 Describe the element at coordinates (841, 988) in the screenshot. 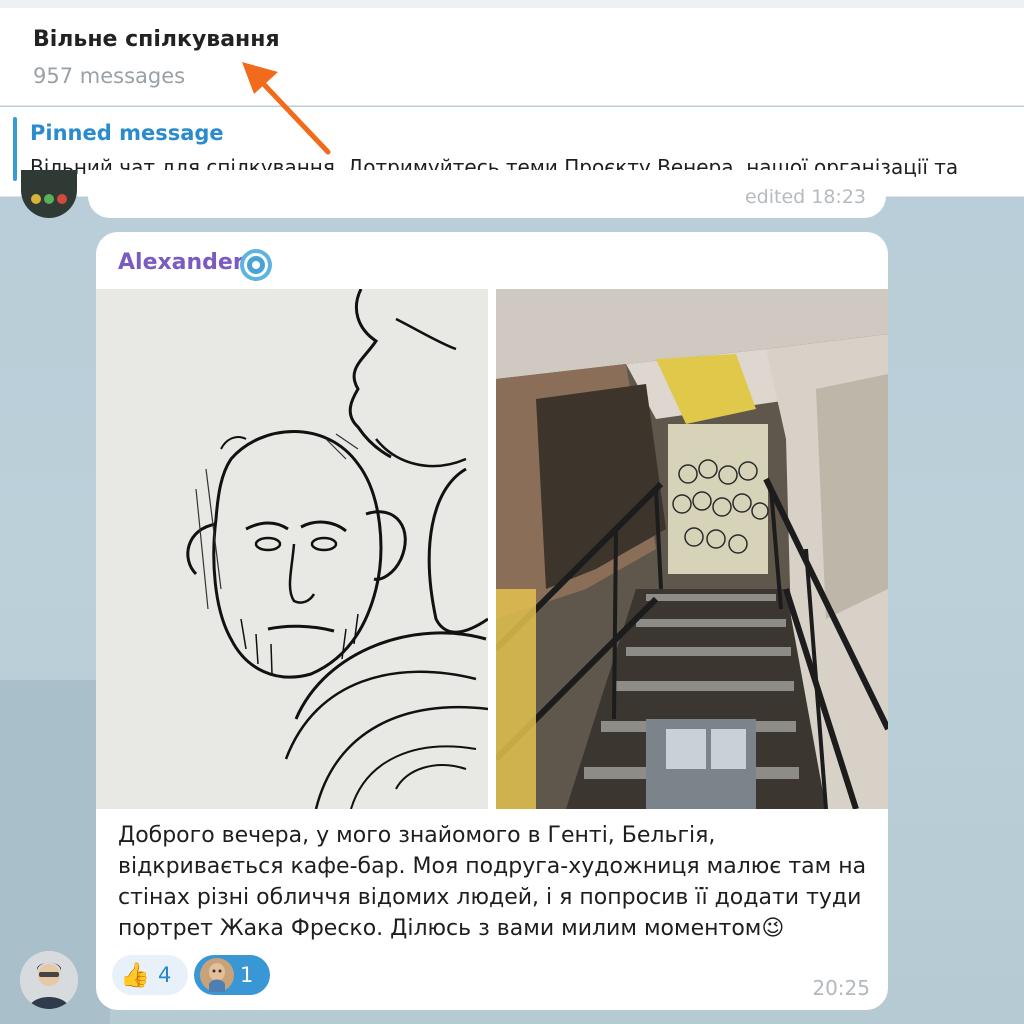

I see `message-time: 20:25` at that location.